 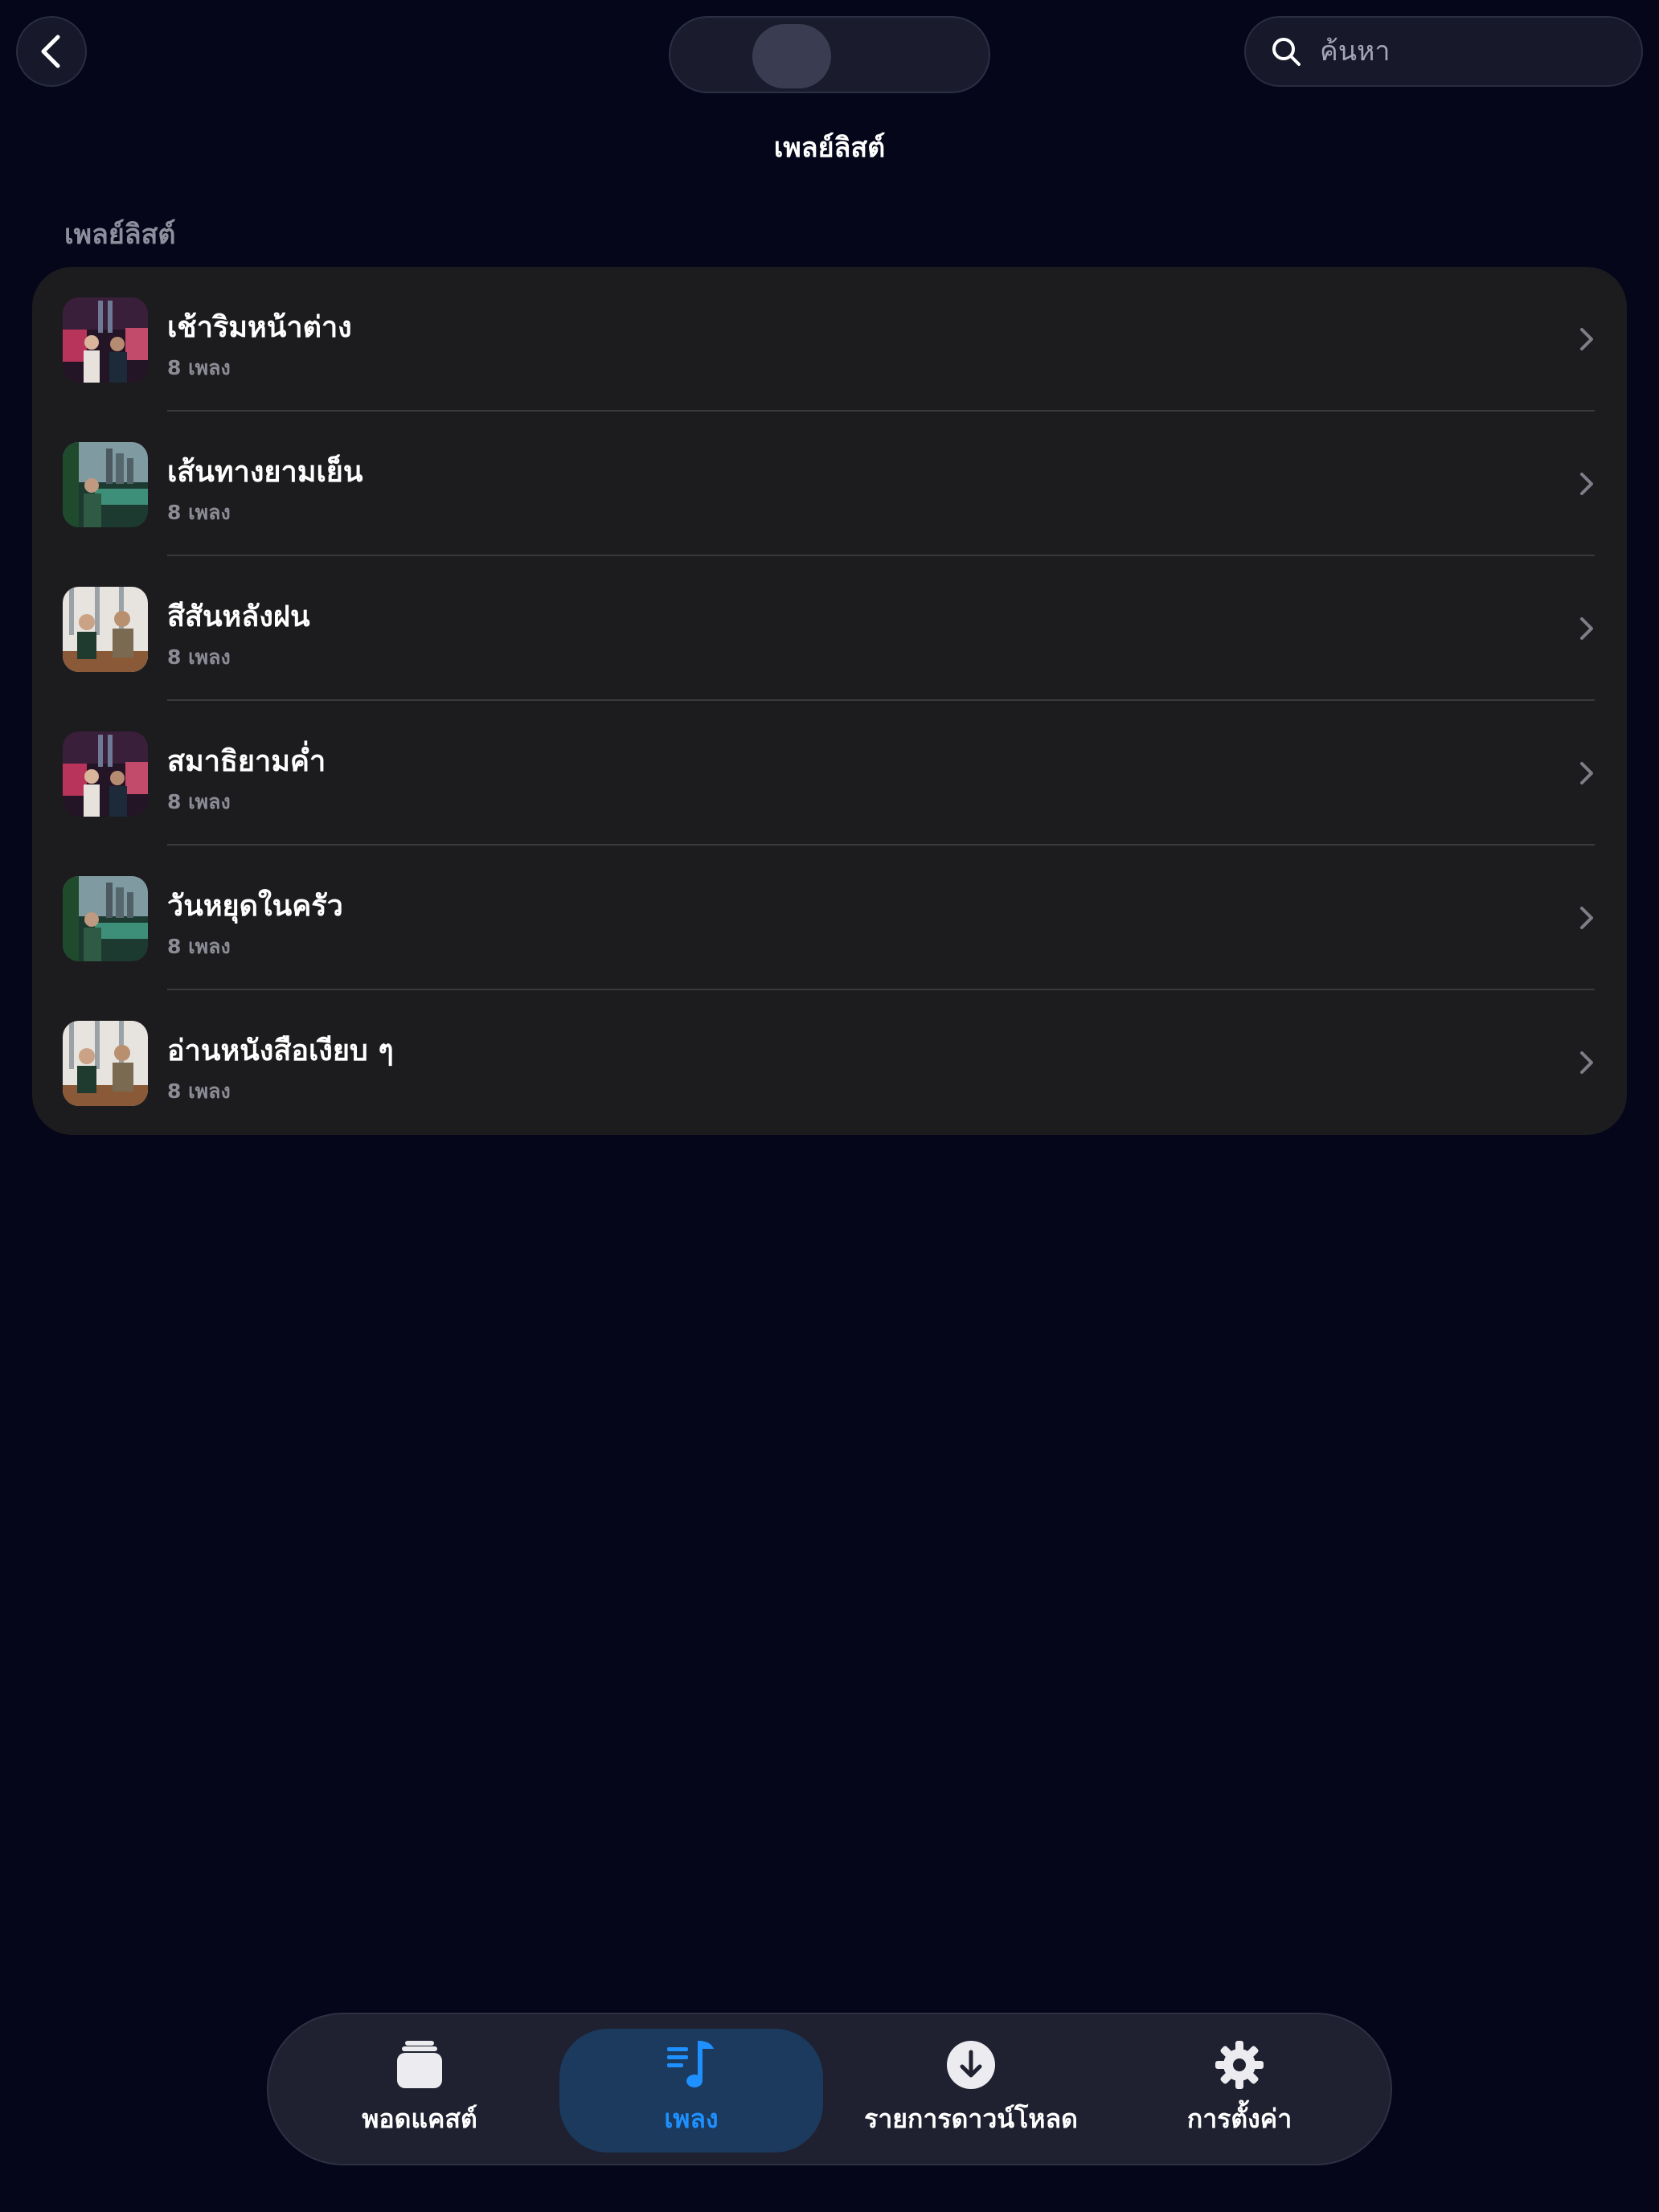 I want to click on playlist-title: สมาธิยามค่ำ, so click(x=246, y=761).